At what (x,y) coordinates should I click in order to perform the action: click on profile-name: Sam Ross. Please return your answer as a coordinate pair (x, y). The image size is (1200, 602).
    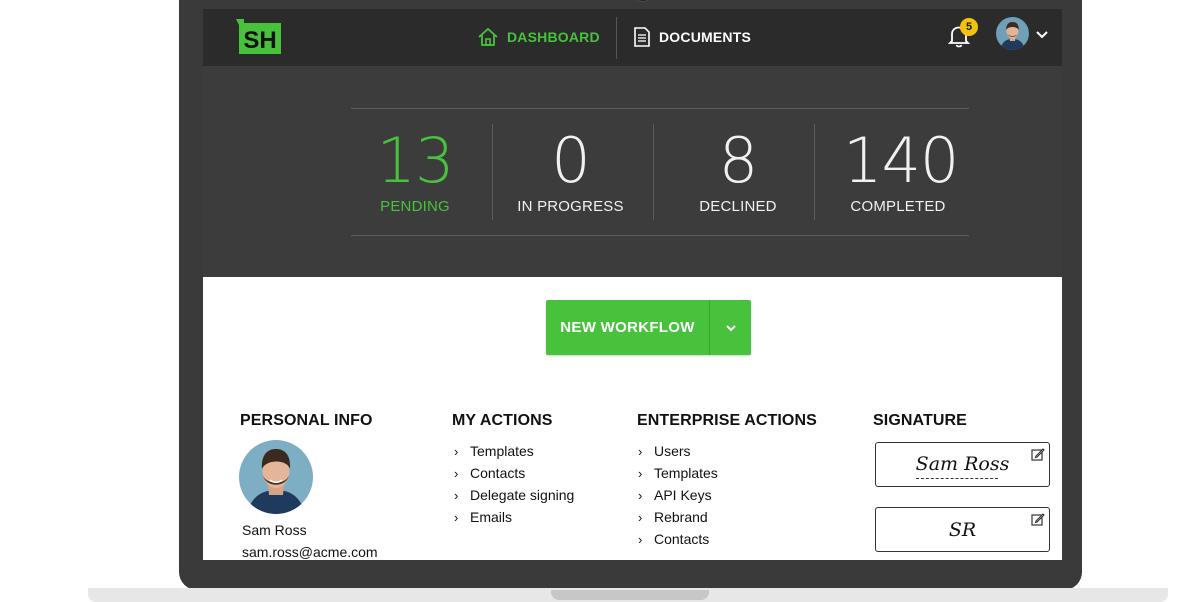
    Looking at the image, I should click on (274, 530).